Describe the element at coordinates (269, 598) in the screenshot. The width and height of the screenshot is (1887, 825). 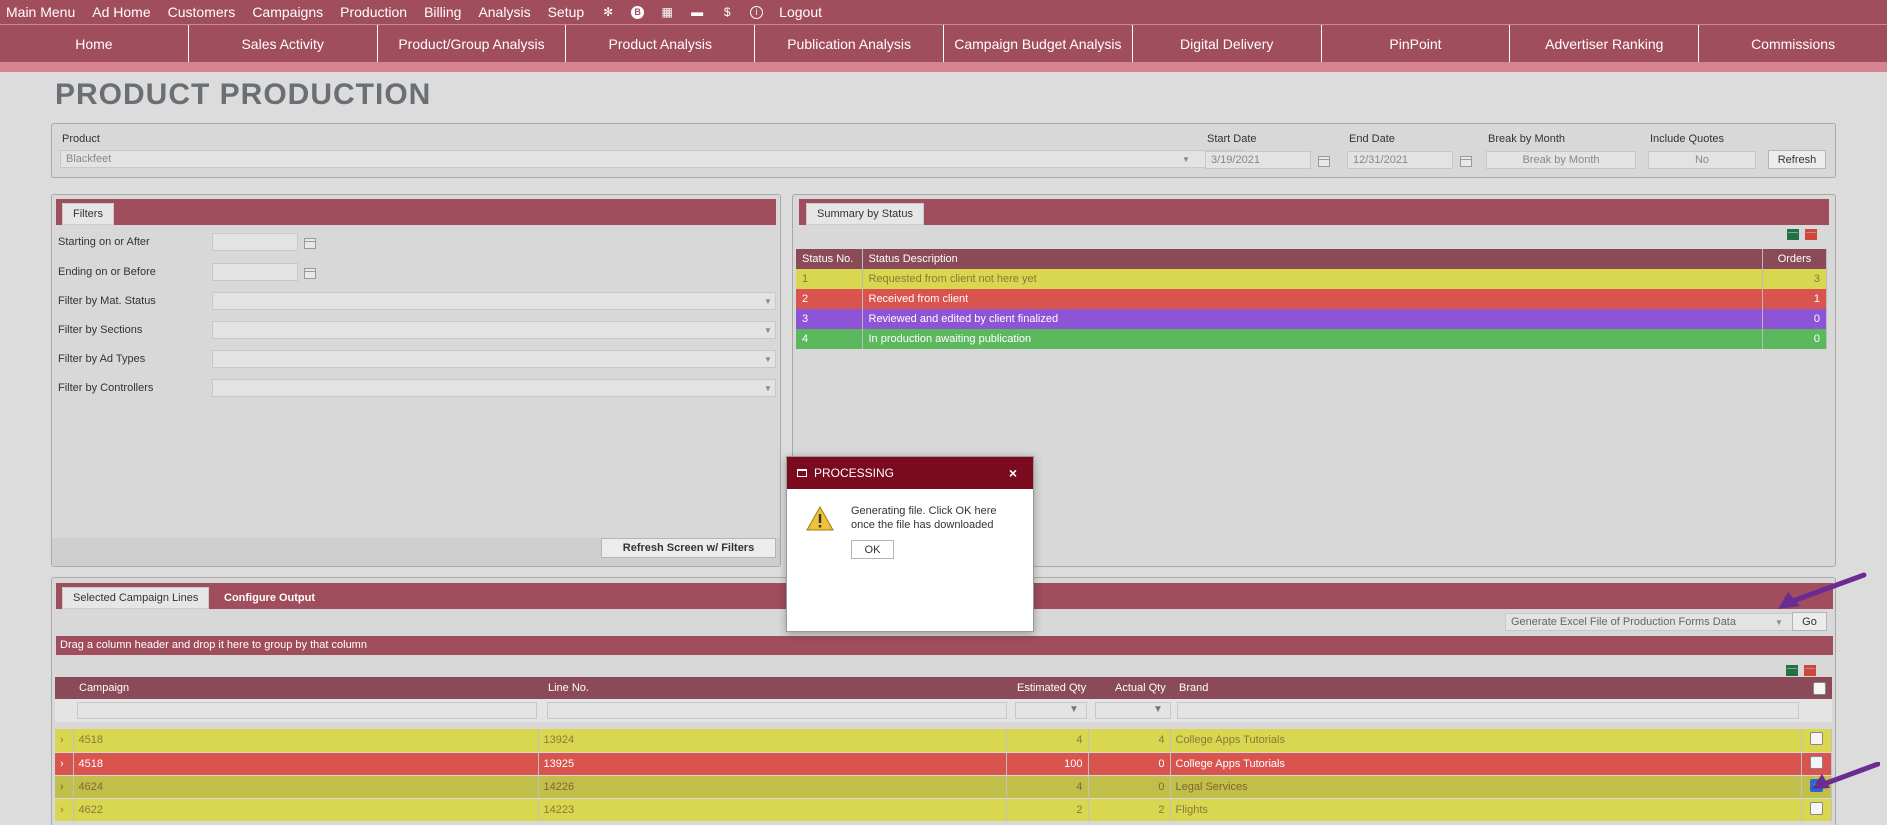
I see `tab-configure-output: Configure Output` at that location.